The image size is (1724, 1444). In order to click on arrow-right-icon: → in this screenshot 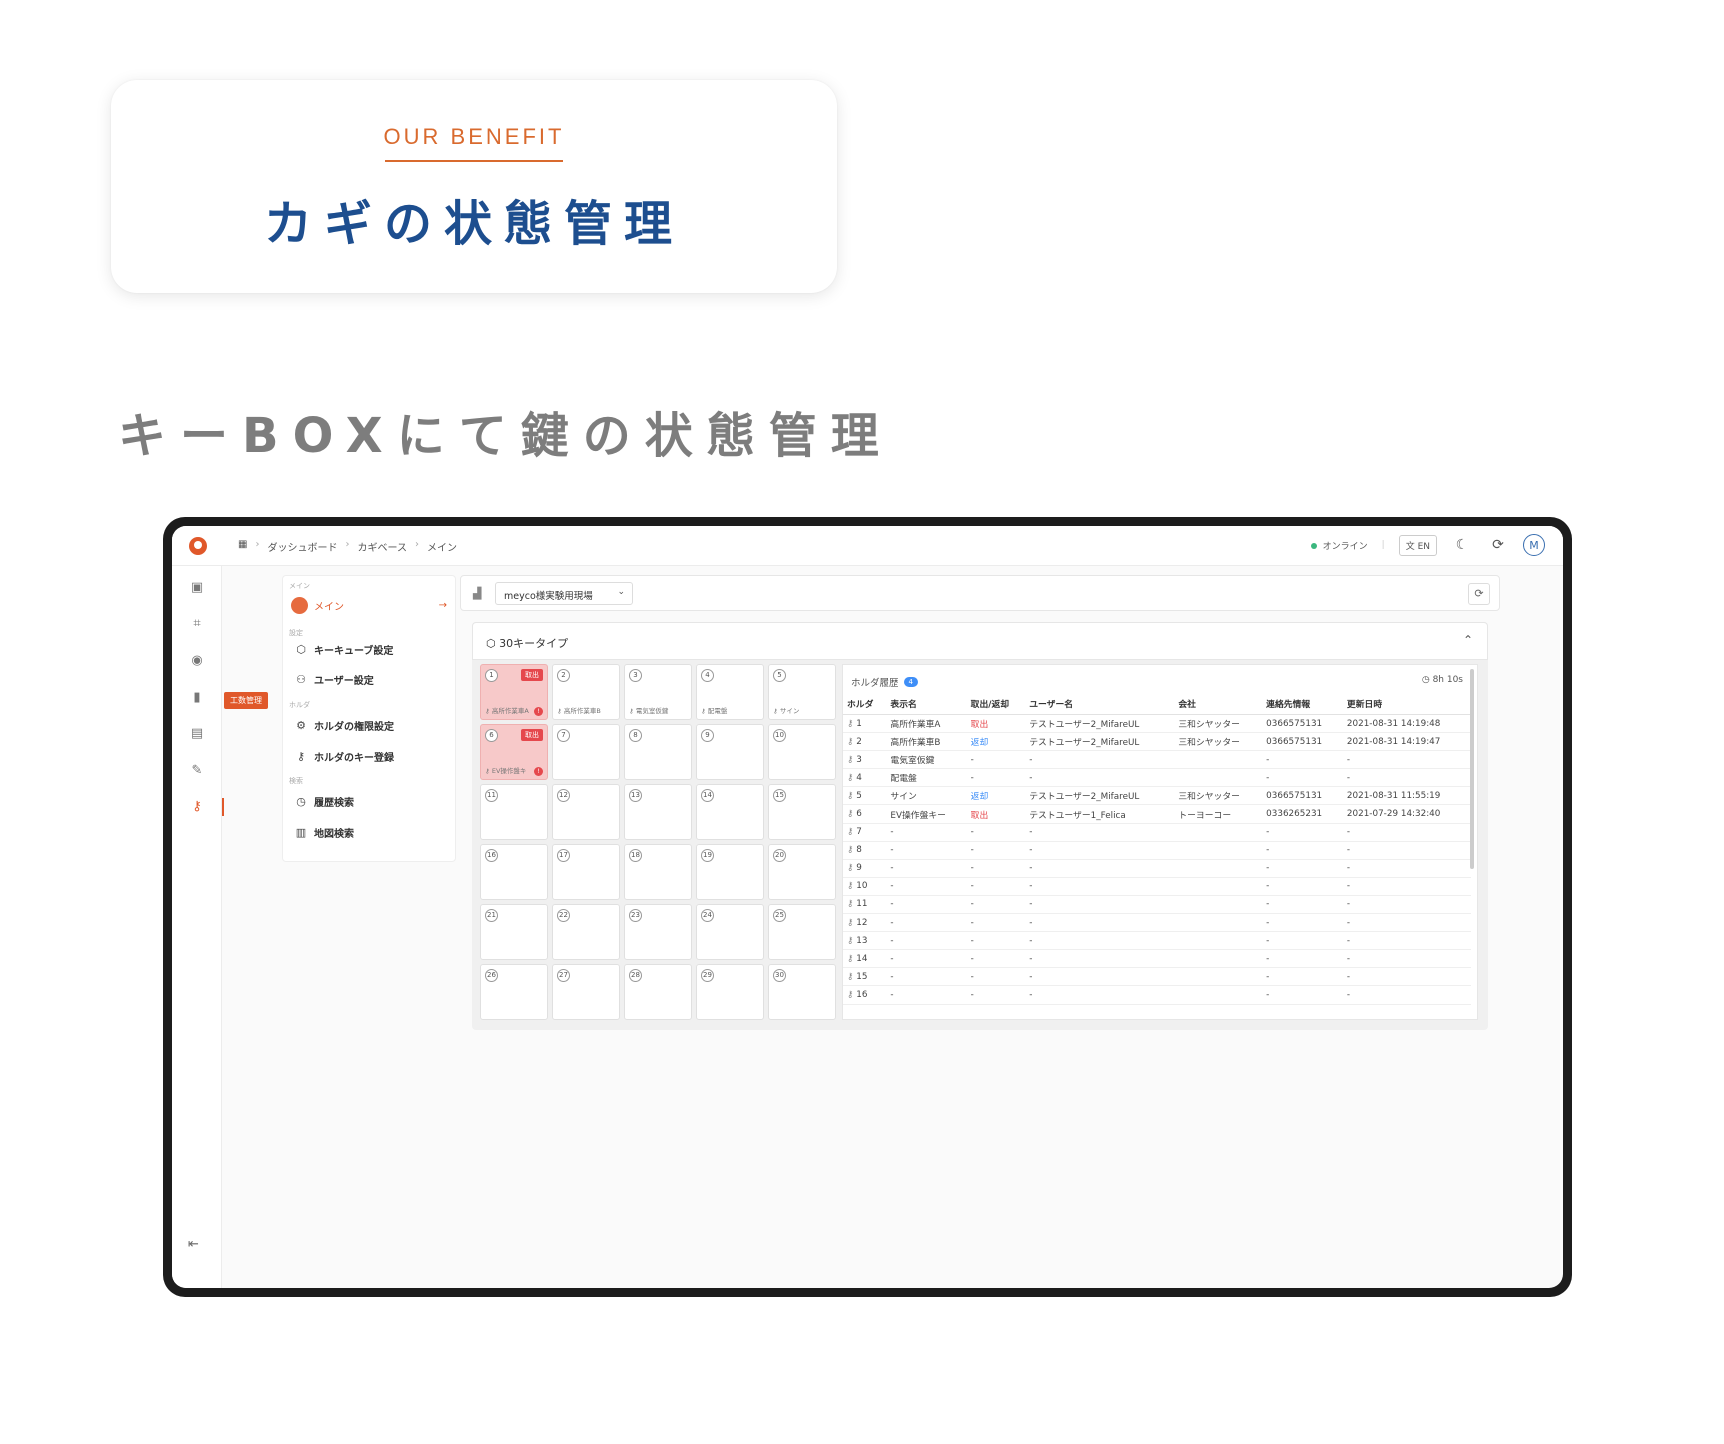, I will do `click(443, 605)`.